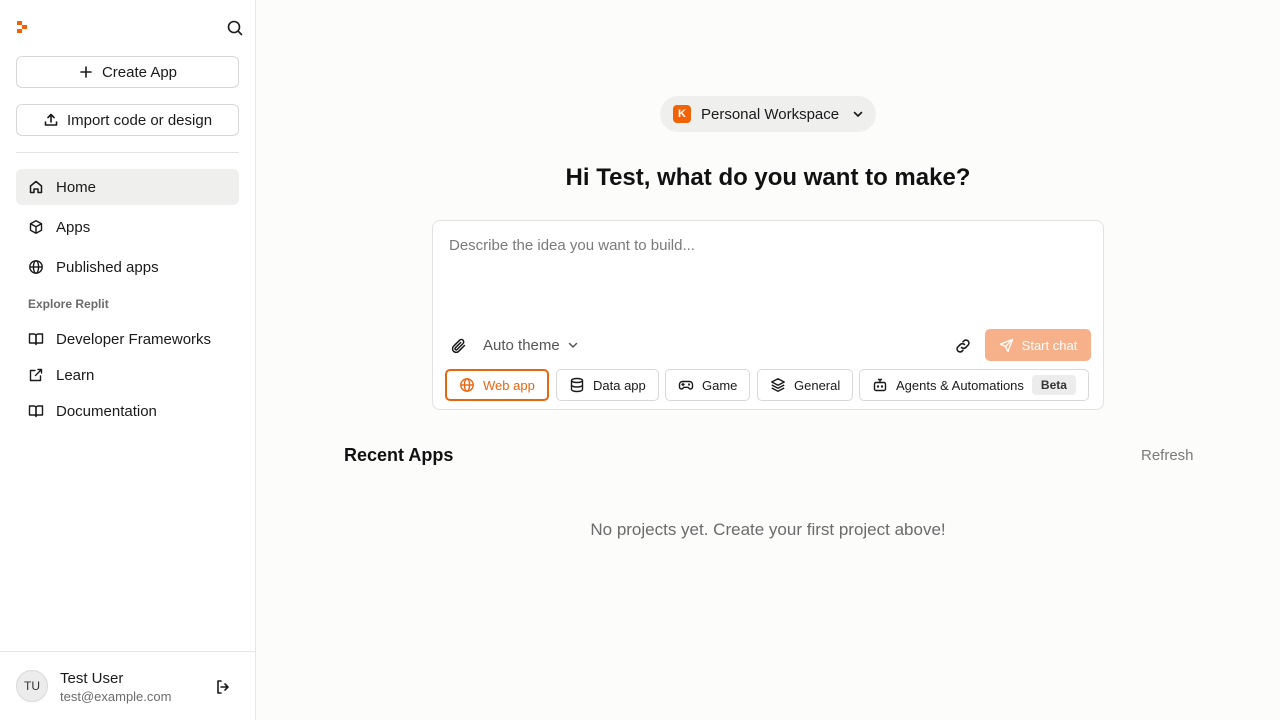 The image size is (1280, 720). What do you see at coordinates (817, 385) in the screenshot?
I see `chip-label: General` at bounding box center [817, 385].